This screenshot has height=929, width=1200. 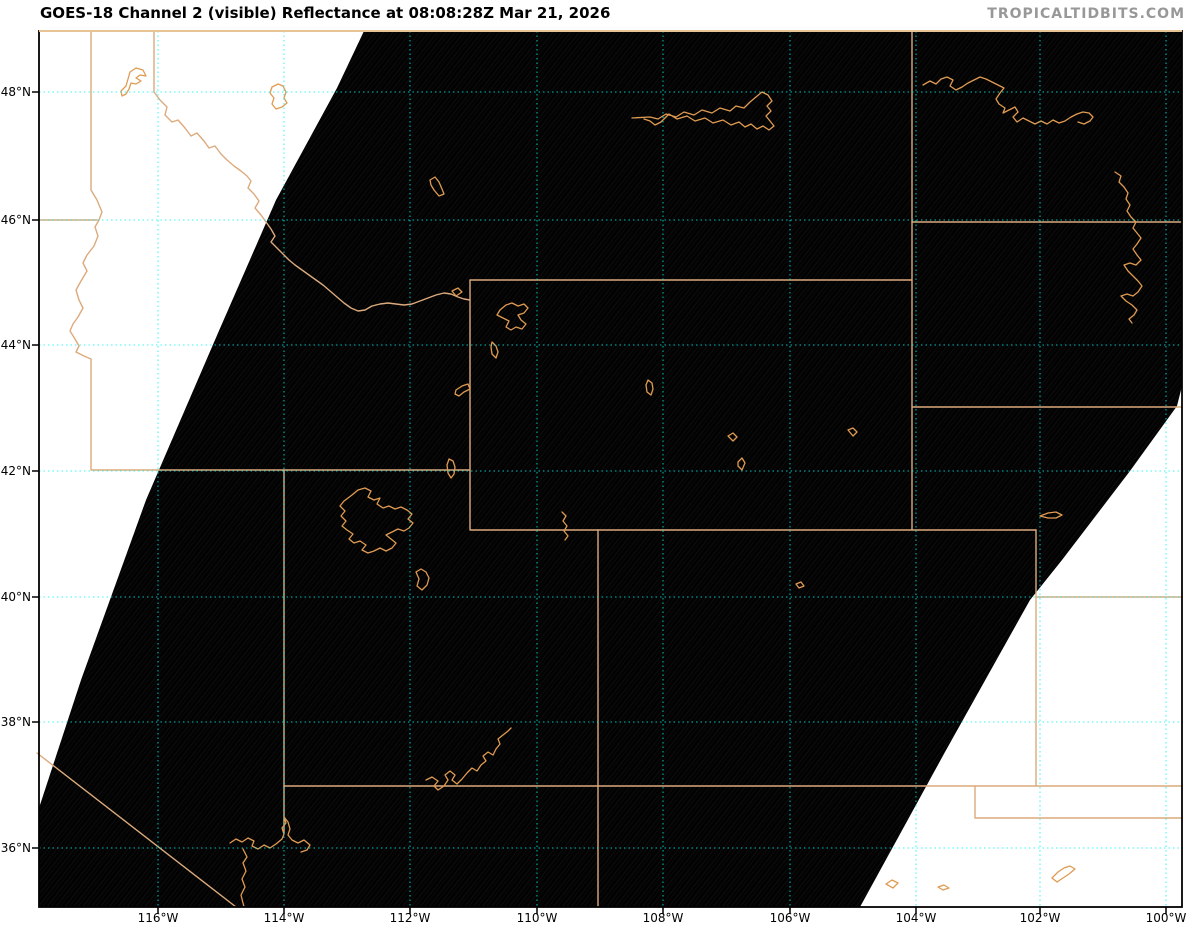 I want to click on lat-tick-label: 44°N, so click(x=15, y=345).